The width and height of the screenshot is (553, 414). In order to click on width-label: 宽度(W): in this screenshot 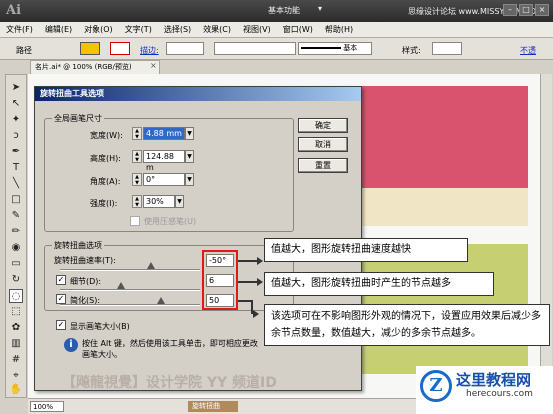, I will do `click(106, 135)`.